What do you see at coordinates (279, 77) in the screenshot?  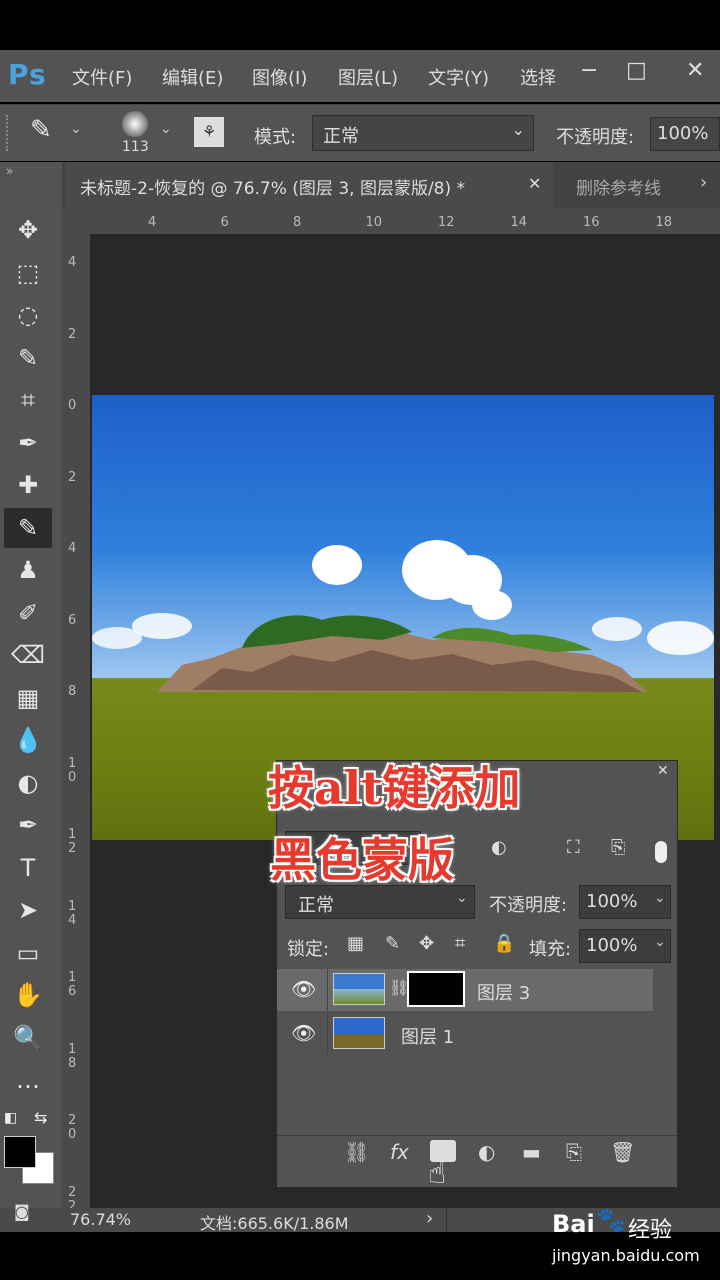 I see `menu-image: 图像(I)` at bounding box center [279, 77].